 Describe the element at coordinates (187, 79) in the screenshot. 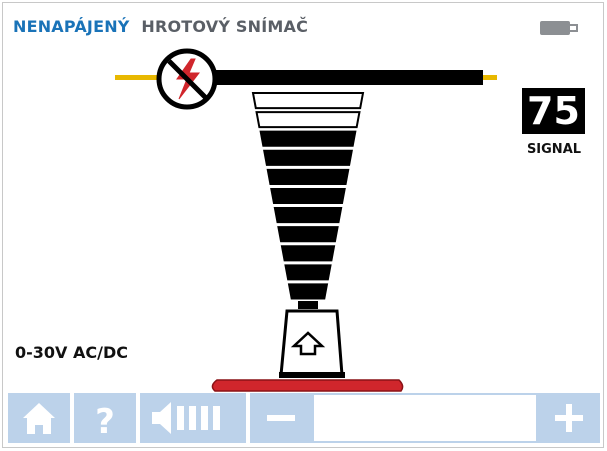

I see `no-power-icon` at that location.